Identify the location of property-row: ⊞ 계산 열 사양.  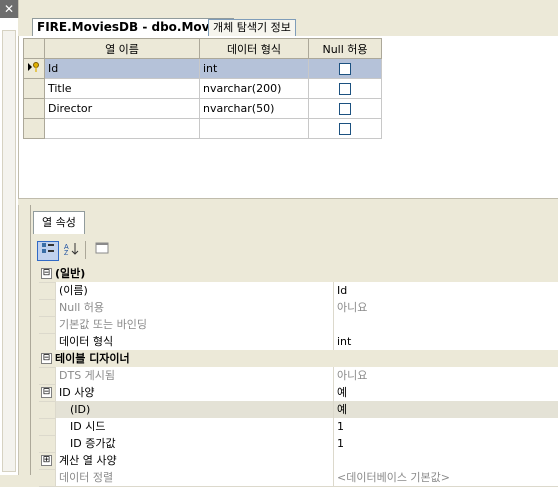
(298, 461).